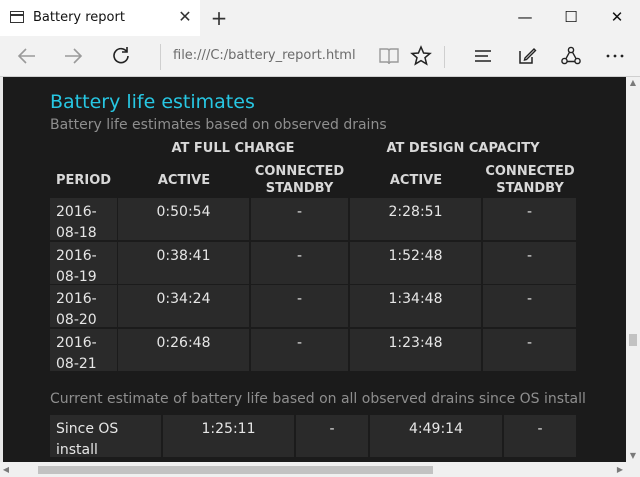 This screenshot has height=477, width=640. I want to click on horizontal-scrollbar: ◀ ▶, so click(313, 469).